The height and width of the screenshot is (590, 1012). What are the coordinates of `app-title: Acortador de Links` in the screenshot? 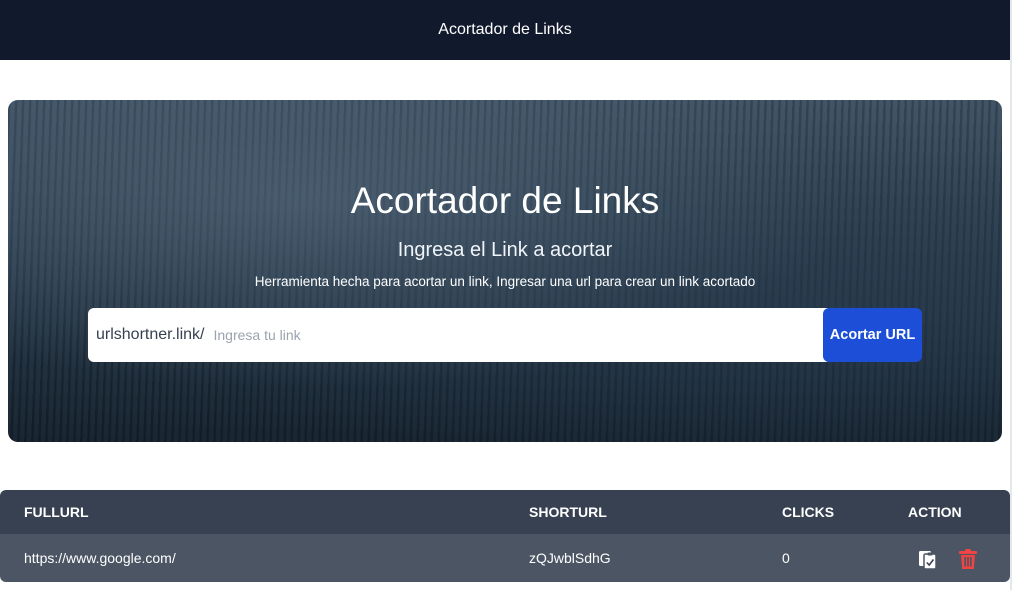 It's located at (505, 29).